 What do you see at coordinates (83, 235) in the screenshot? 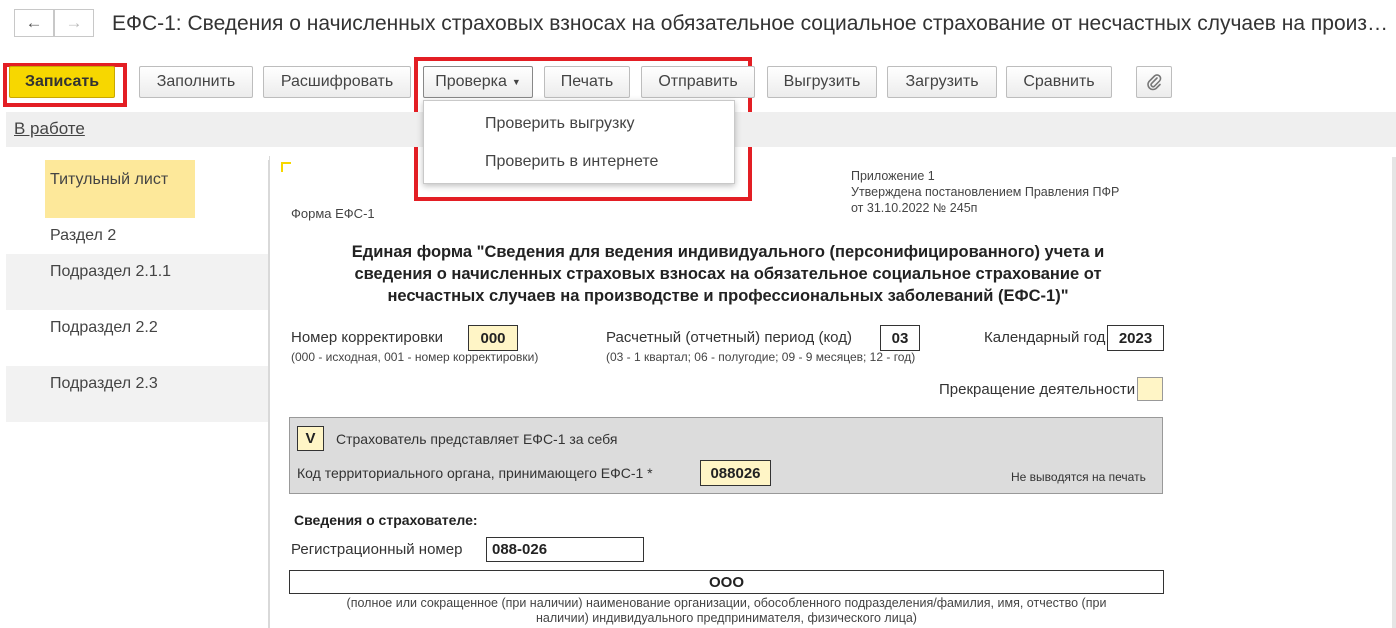
I see `sidebar-item-label: Раздел 2` at bounding box center [83, 235].